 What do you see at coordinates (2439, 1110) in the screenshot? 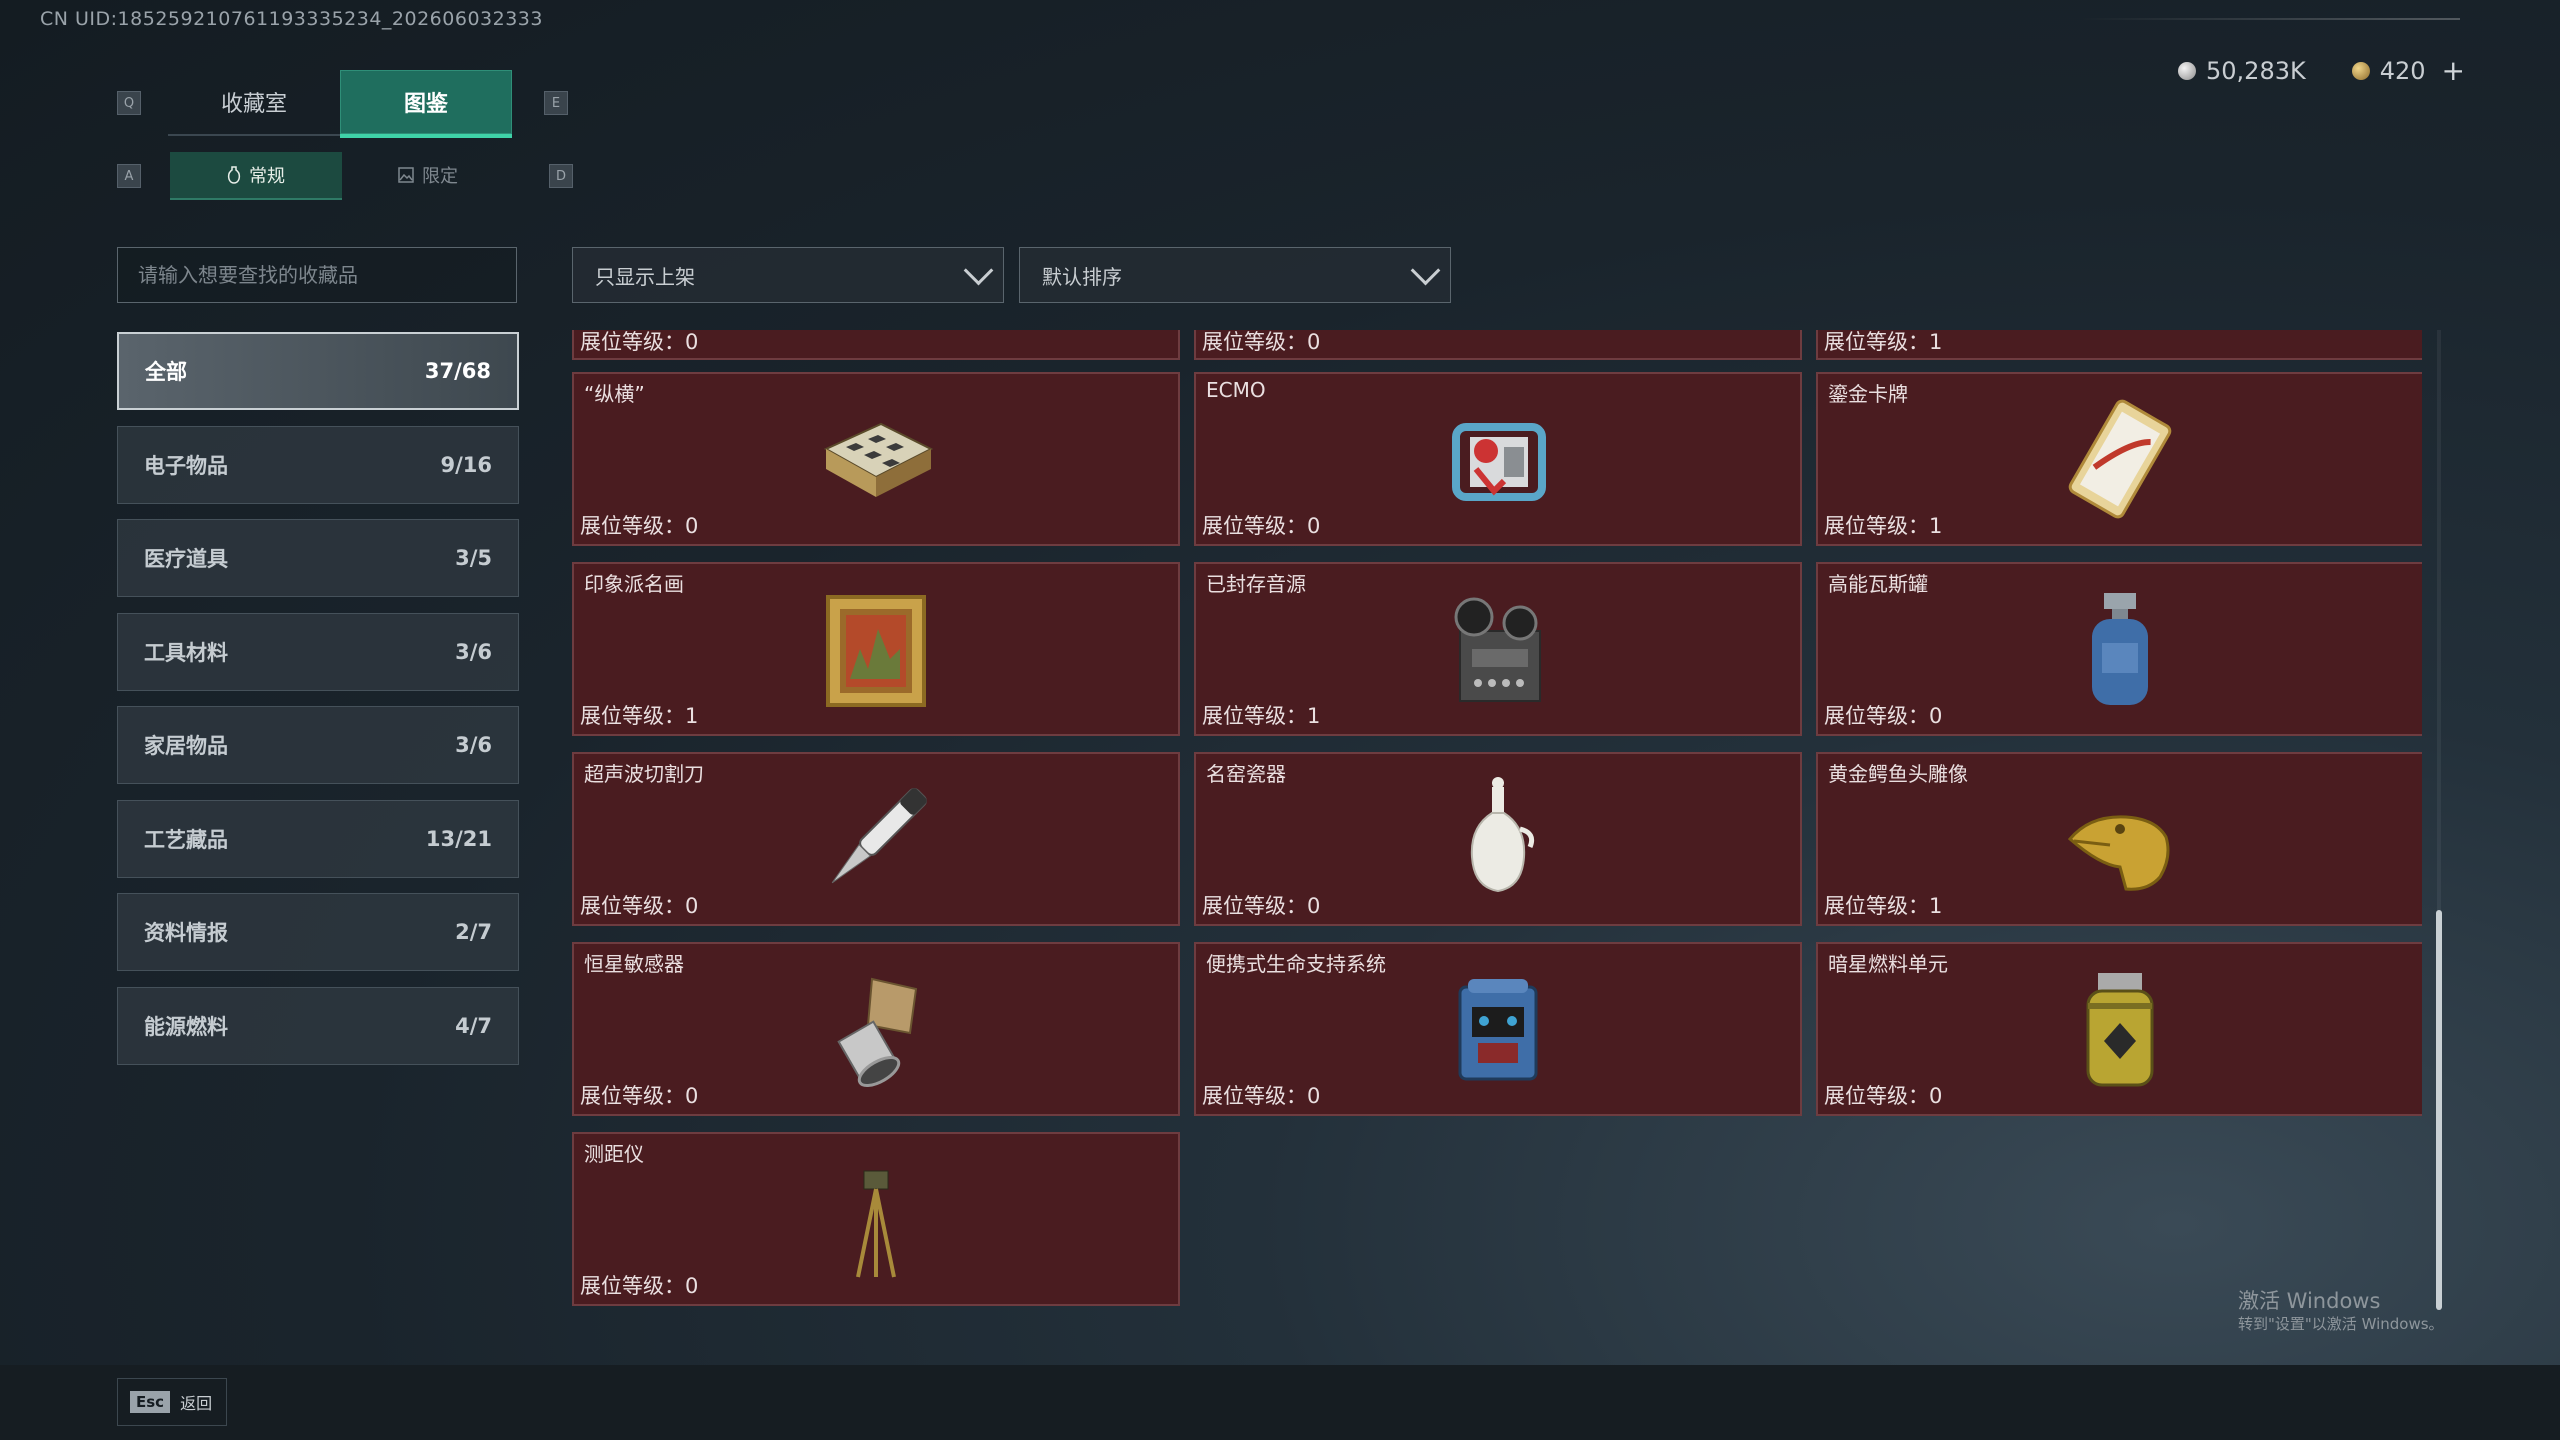
I see `grid-scrollbar-thumb` at bounding box center [2439, 1110].